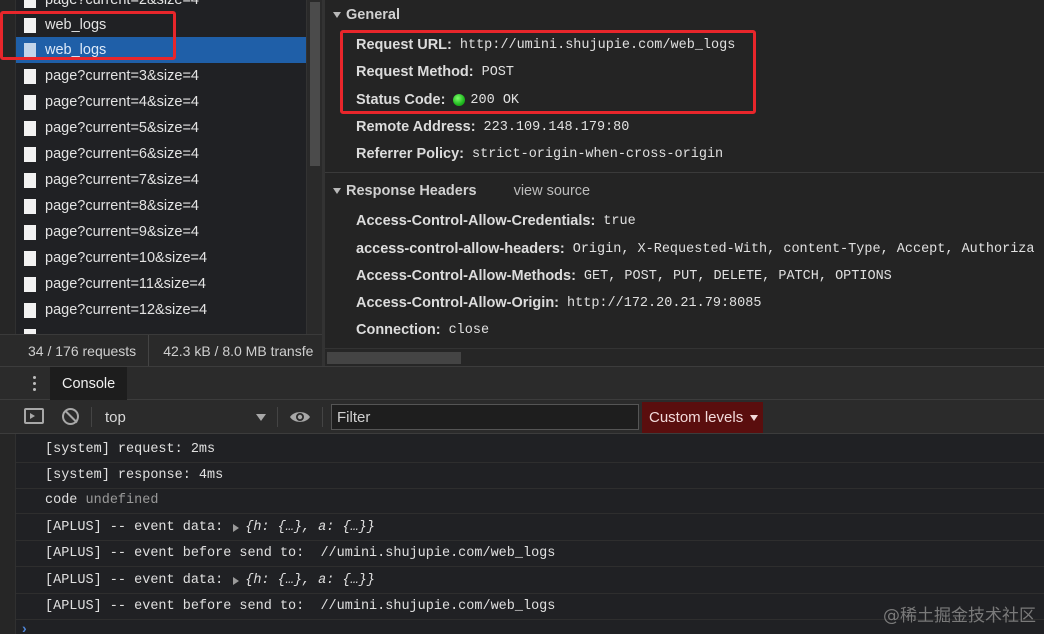 The width and height of the screenshot is (1044, 634). What do you see at coordinates (423, 330) in the screenshot?
I see `response-header-row: Connection: close` at bounding box center [423, 330].